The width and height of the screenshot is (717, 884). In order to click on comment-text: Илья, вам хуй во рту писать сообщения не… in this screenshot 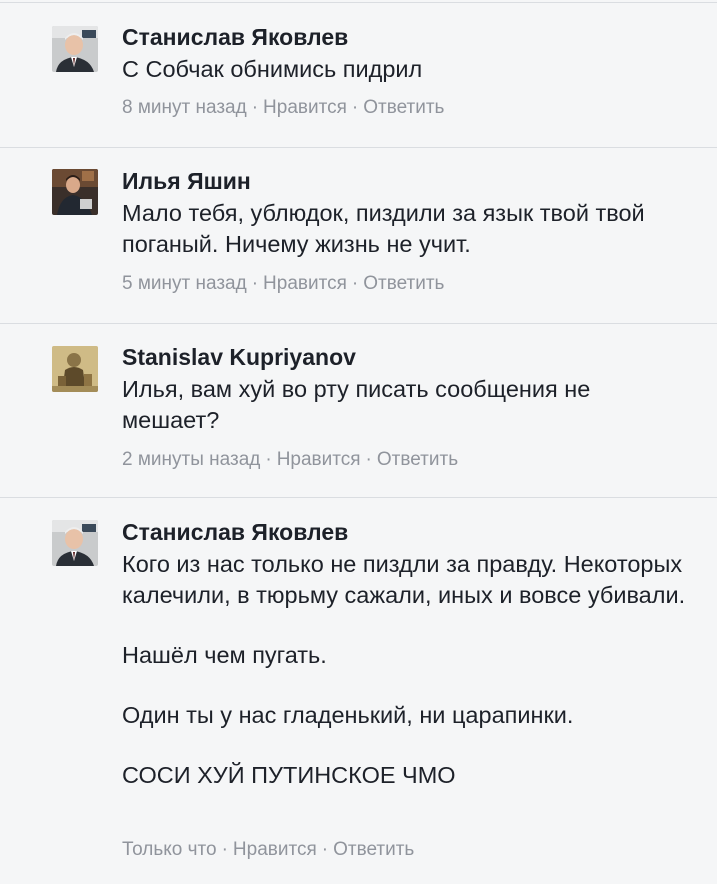, I will do `click(407, 405)`.